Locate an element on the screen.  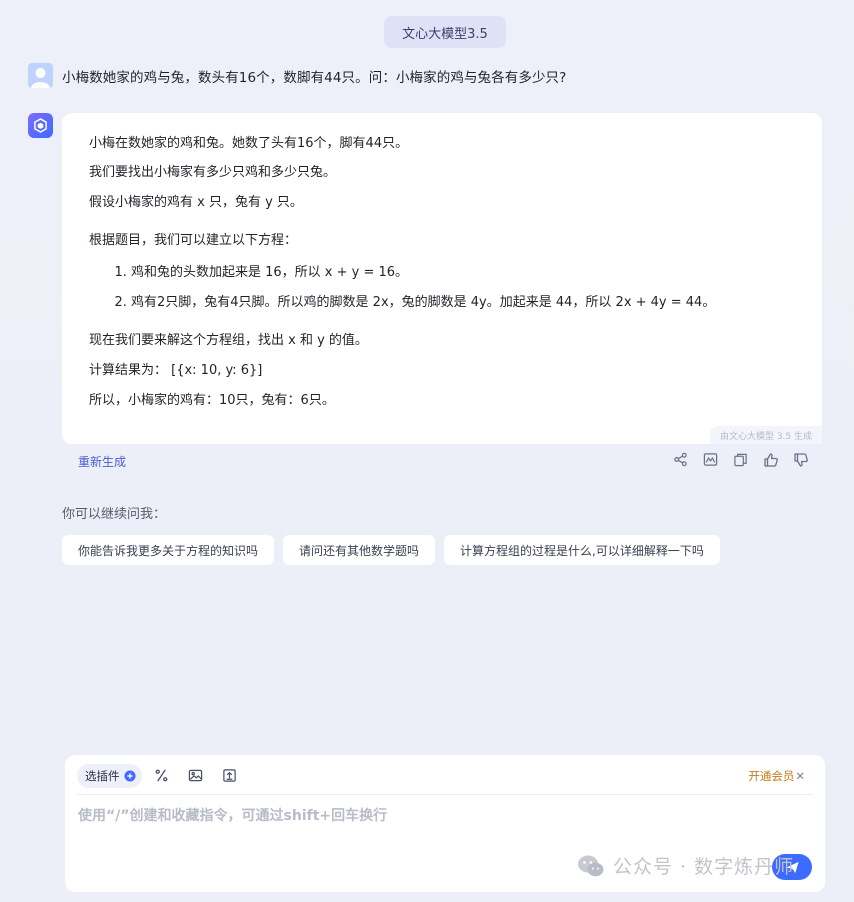
user-message: 小梅数她家的鸡与兔，数头有16个，数脚有44只。问：小梅家的鸡与兔各有多少只? is located at coordinates (297, 75).